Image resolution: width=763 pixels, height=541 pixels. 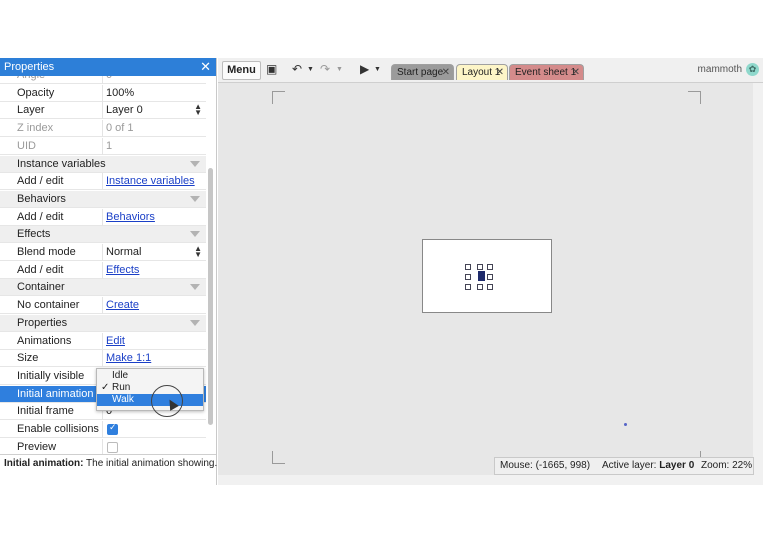 I want to click on play-icon: ▶, so click(x=364, y=69).